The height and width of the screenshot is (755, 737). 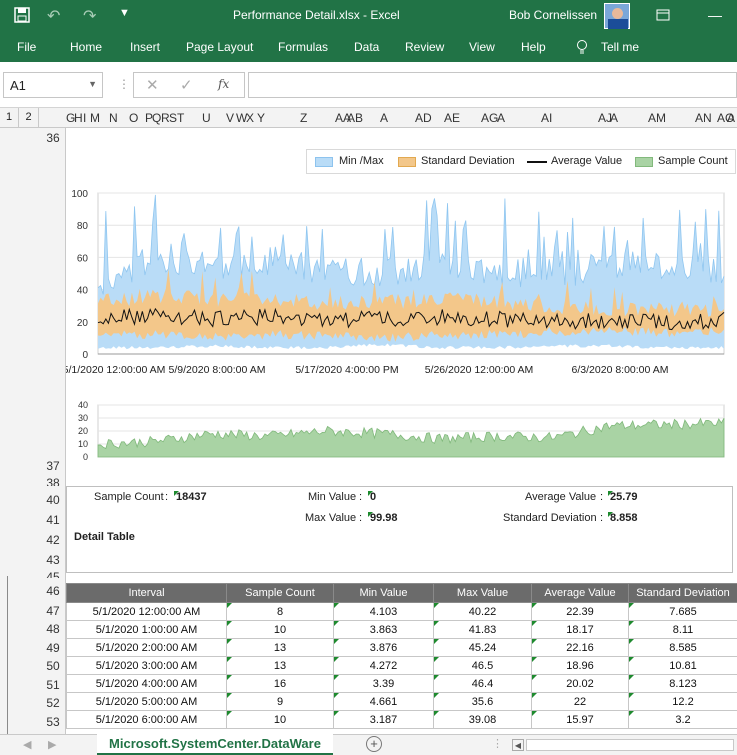 I want to click on column-header-cell: Min Value, so click(x=383, y=593).